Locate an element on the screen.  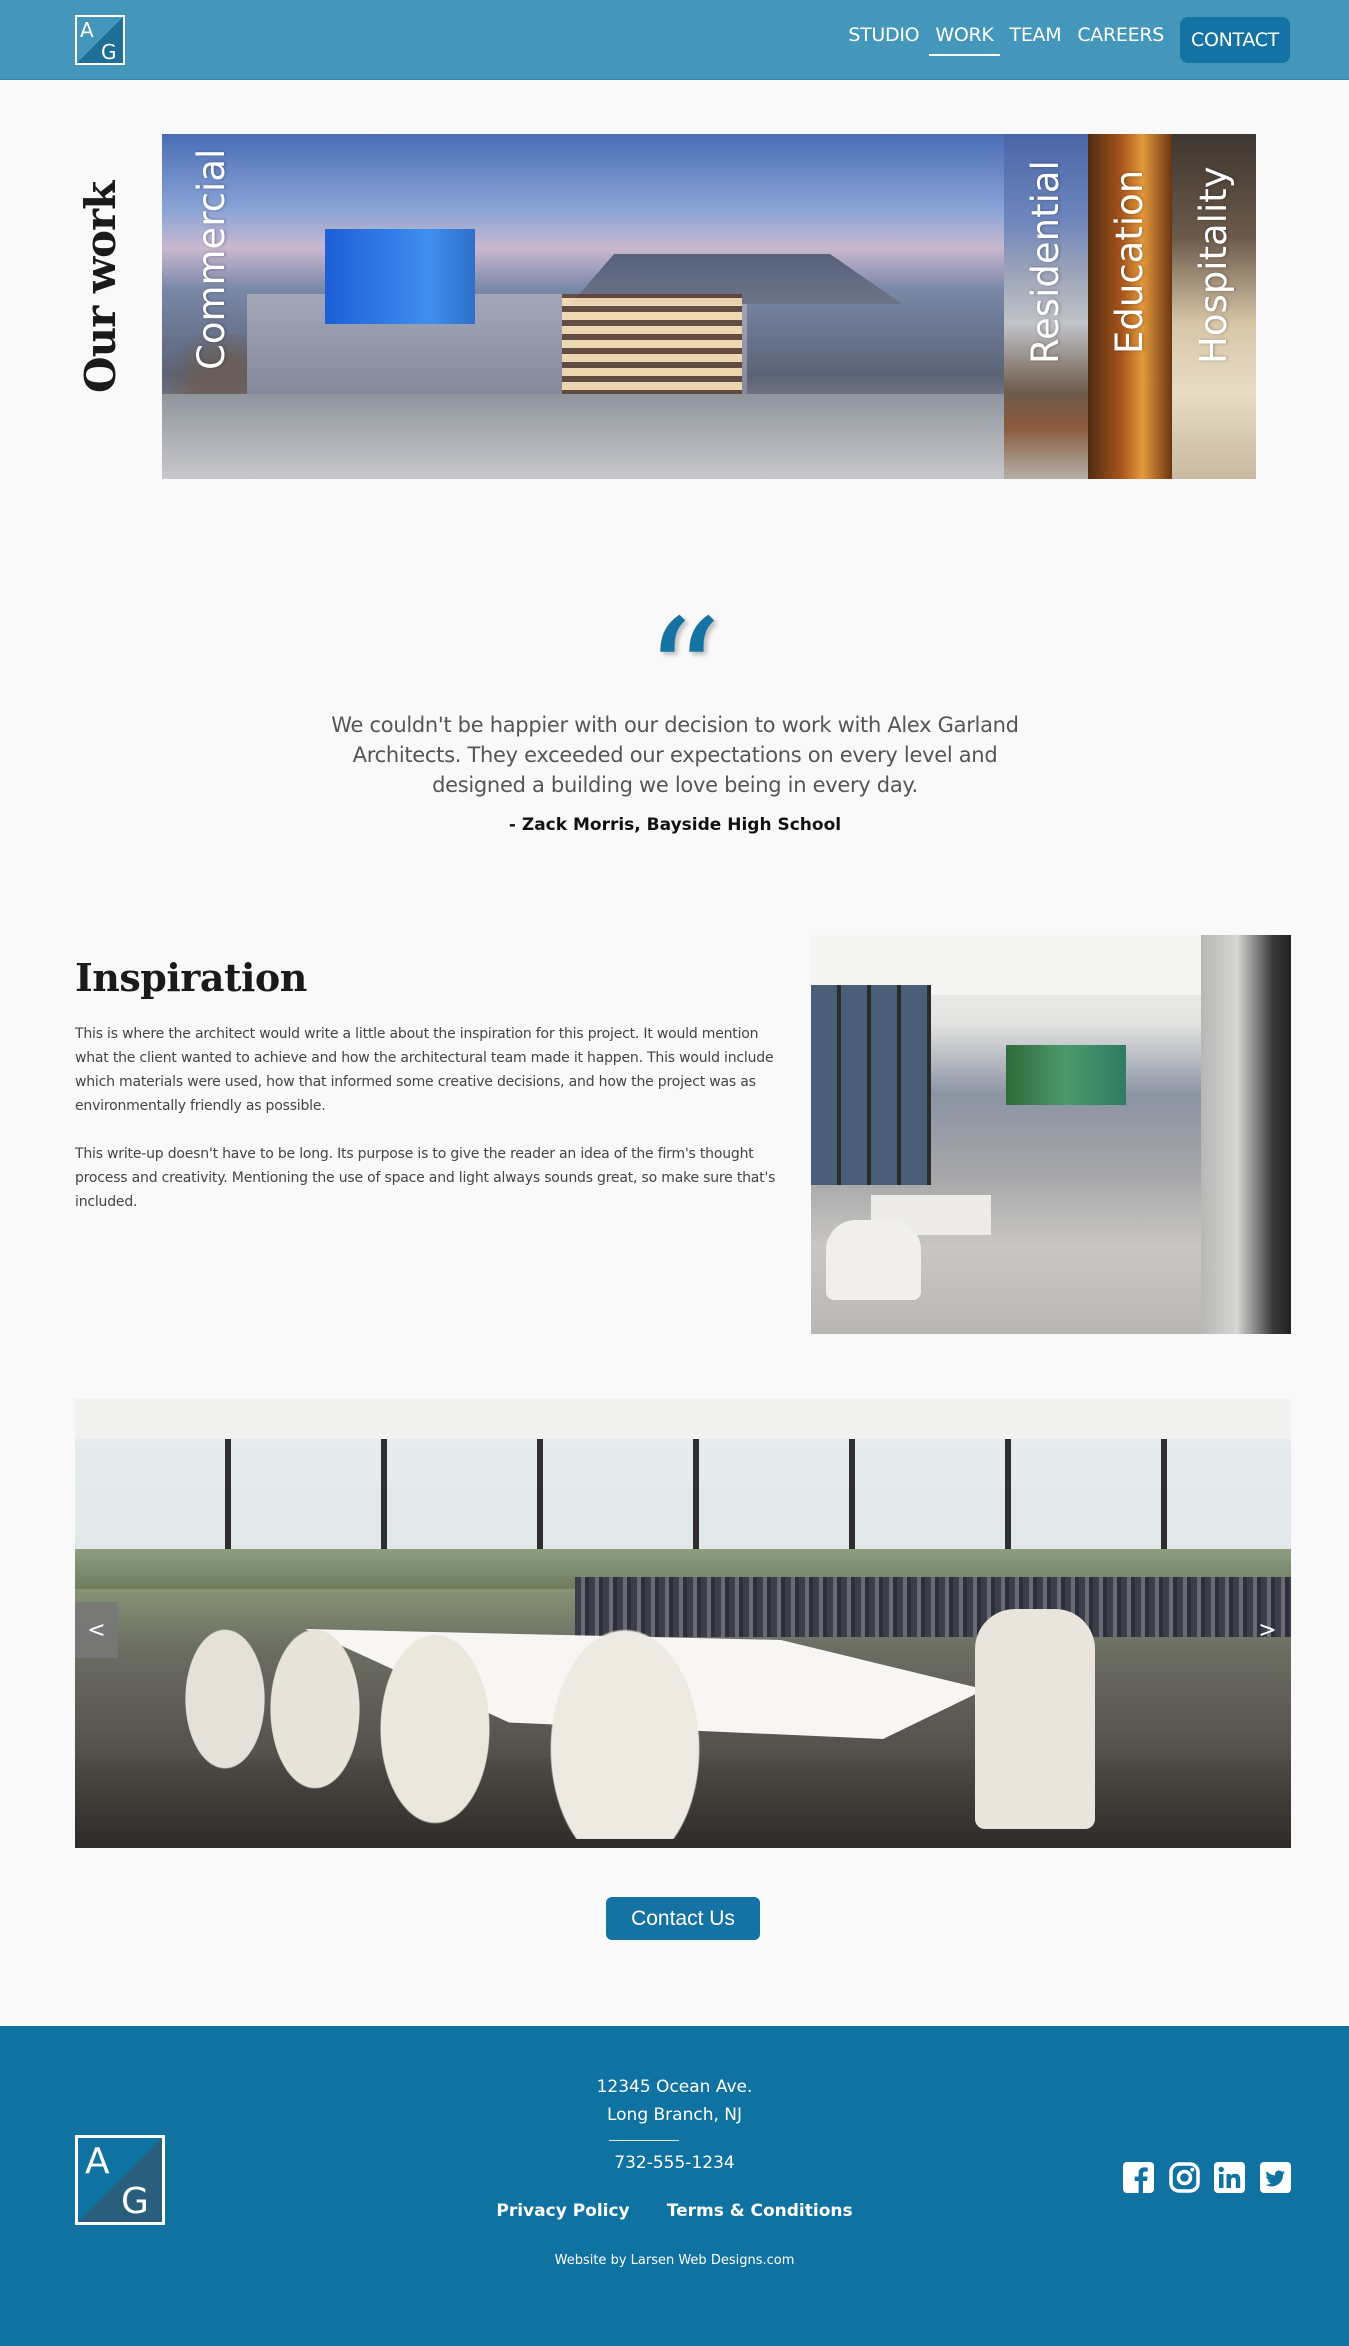
panel-label-residential: Residential is located at coordinates (1045, 262).